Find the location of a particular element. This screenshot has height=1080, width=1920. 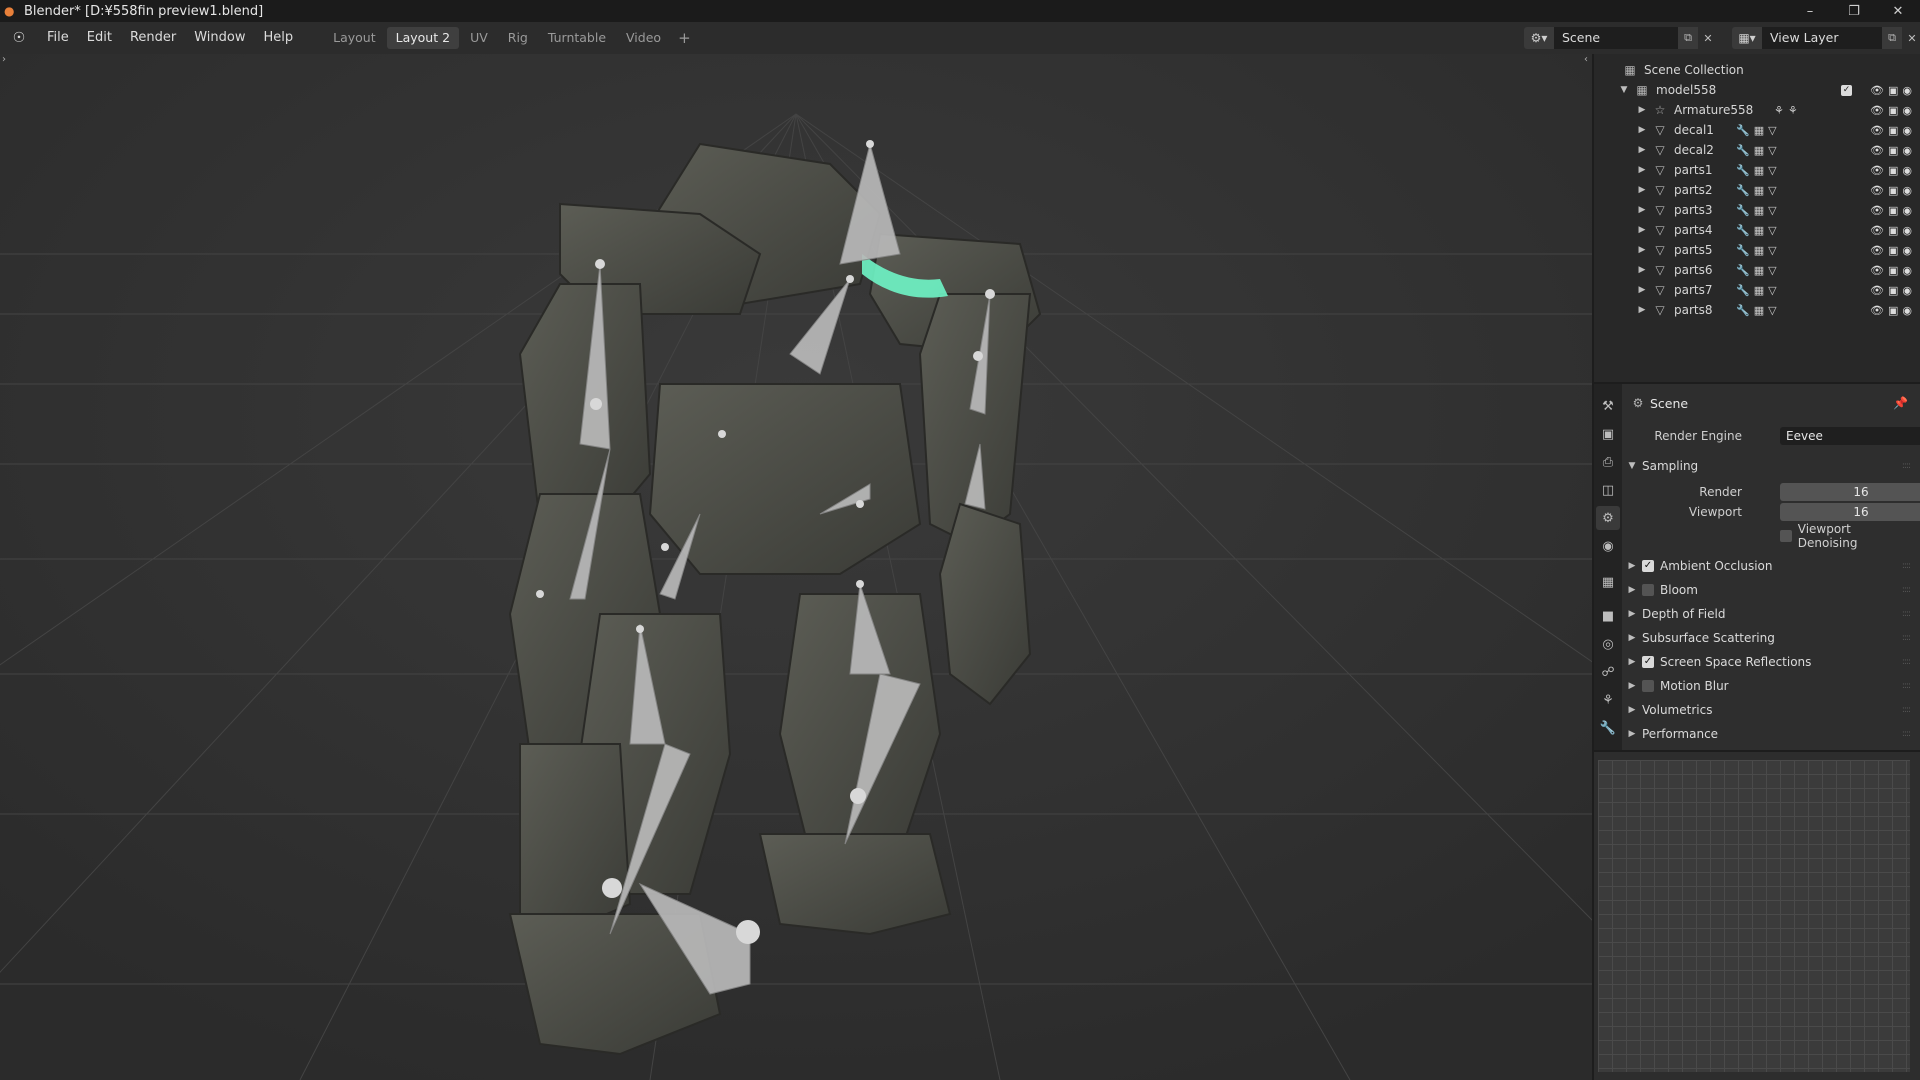

scene-tab-icon: ⚙ is located at coordinates (1608, 518).